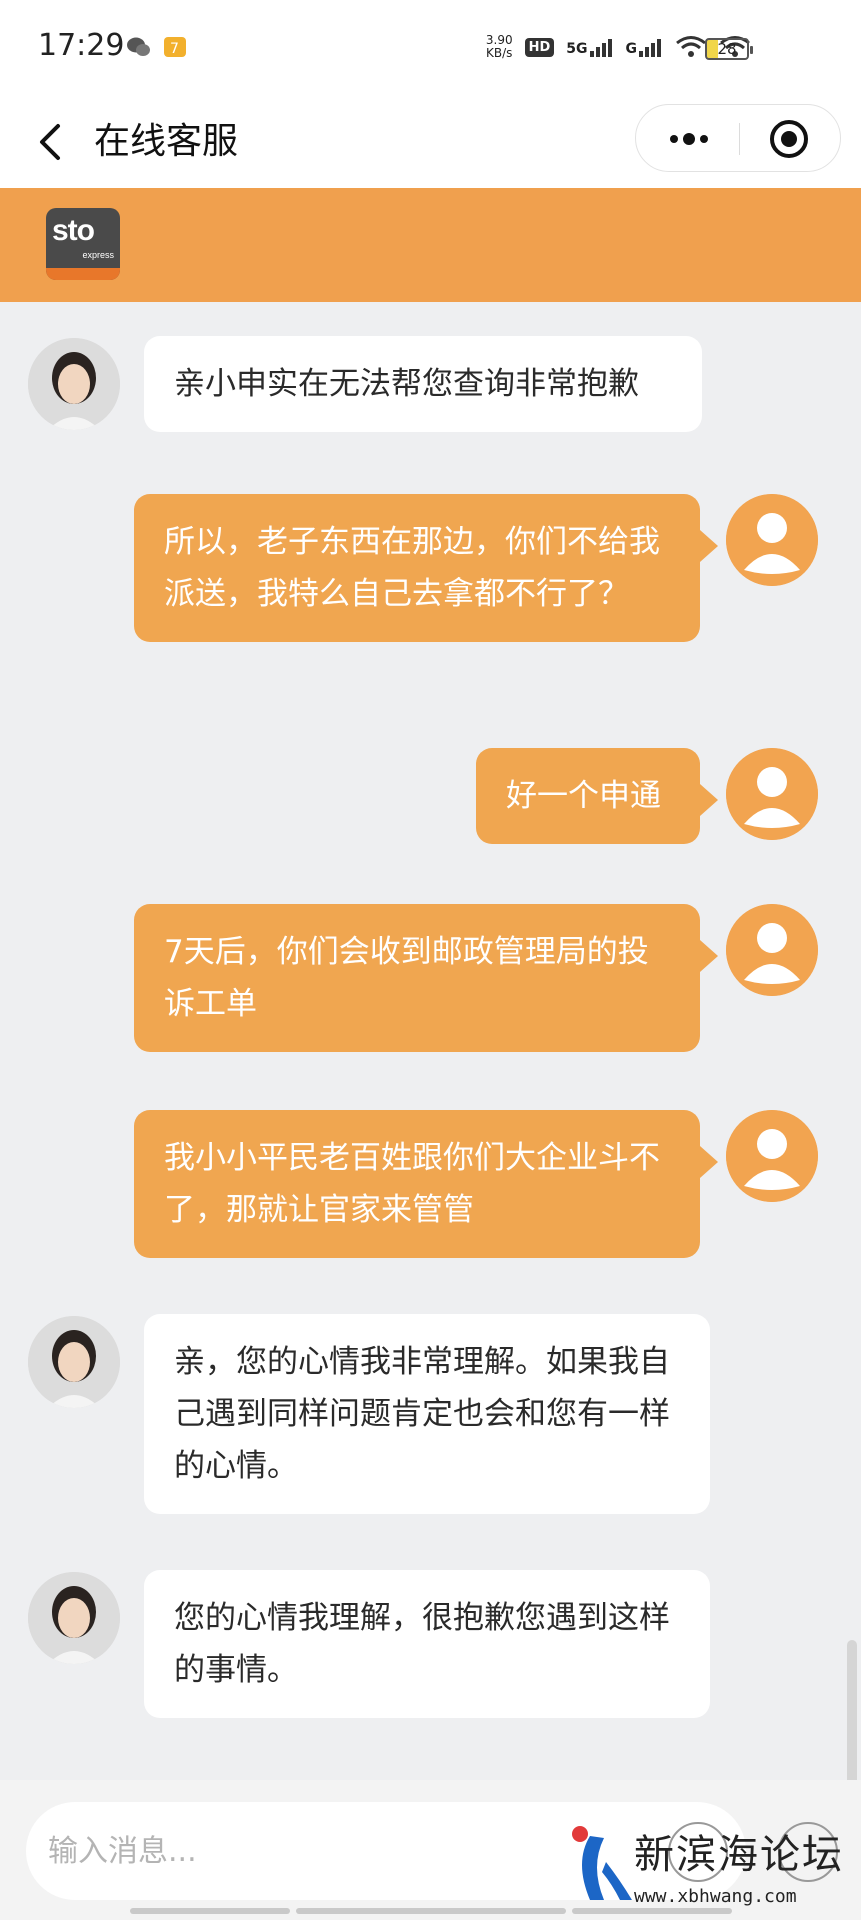  What do you see at coordinates (729, 49) in the screenshot?
I see `battery-indicator: 28` at bounding box center [729, 49].